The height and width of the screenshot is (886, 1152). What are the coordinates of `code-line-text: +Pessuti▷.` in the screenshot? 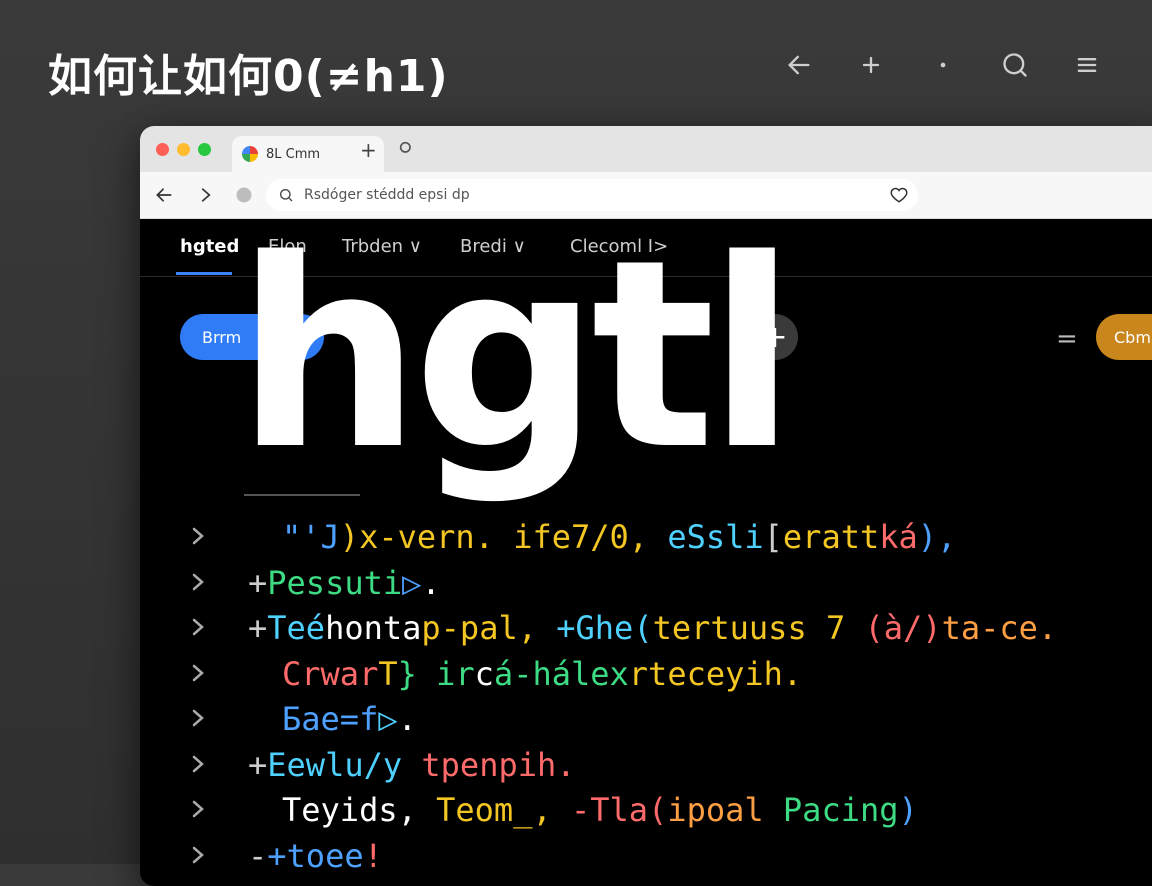 It's located at (344, 583).